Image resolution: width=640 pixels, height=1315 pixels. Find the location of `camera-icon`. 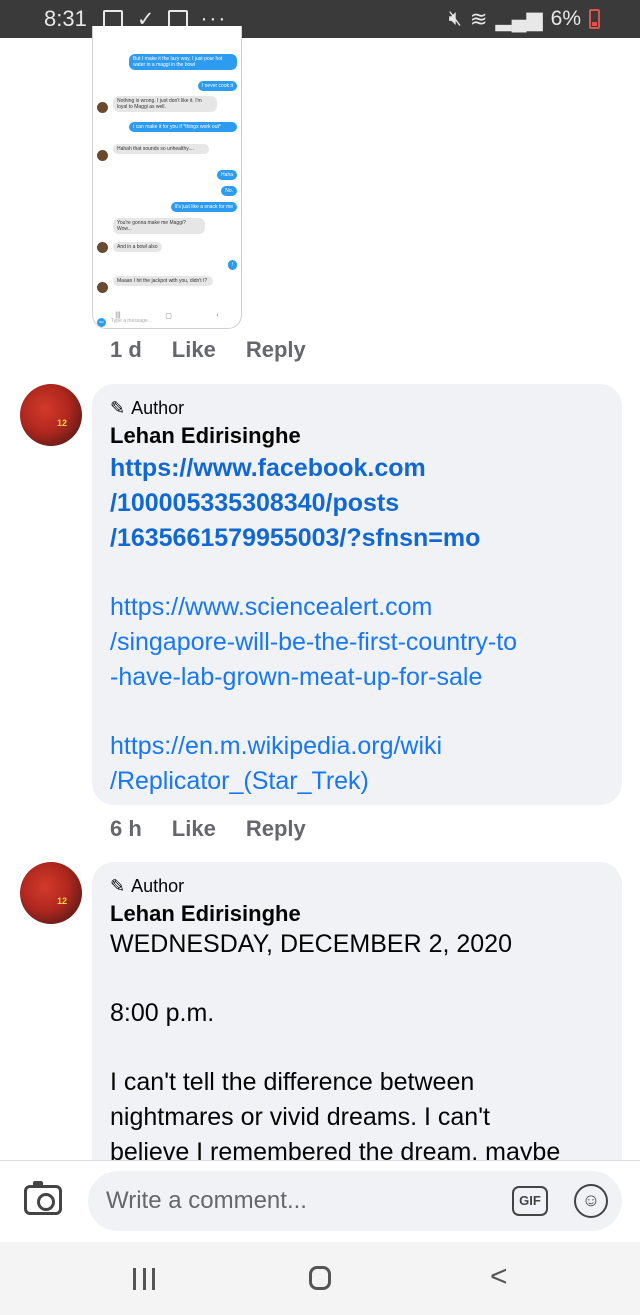

camera-icon is located at coordinates (43, 1198).